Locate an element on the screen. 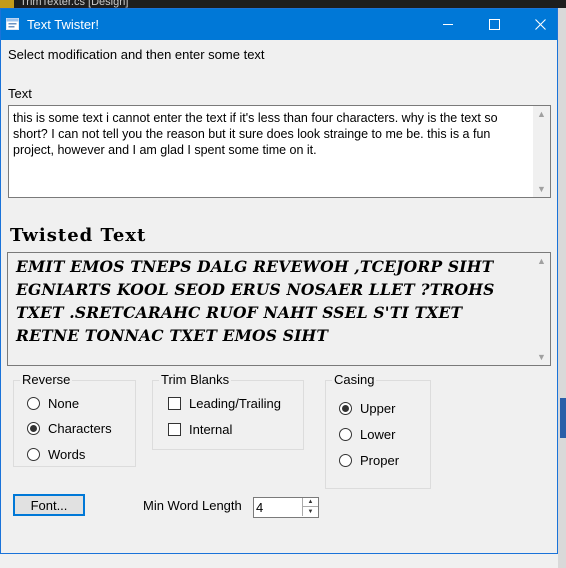 The image size is (566, 568). maximize-icon is located at coordinates (494, 24).